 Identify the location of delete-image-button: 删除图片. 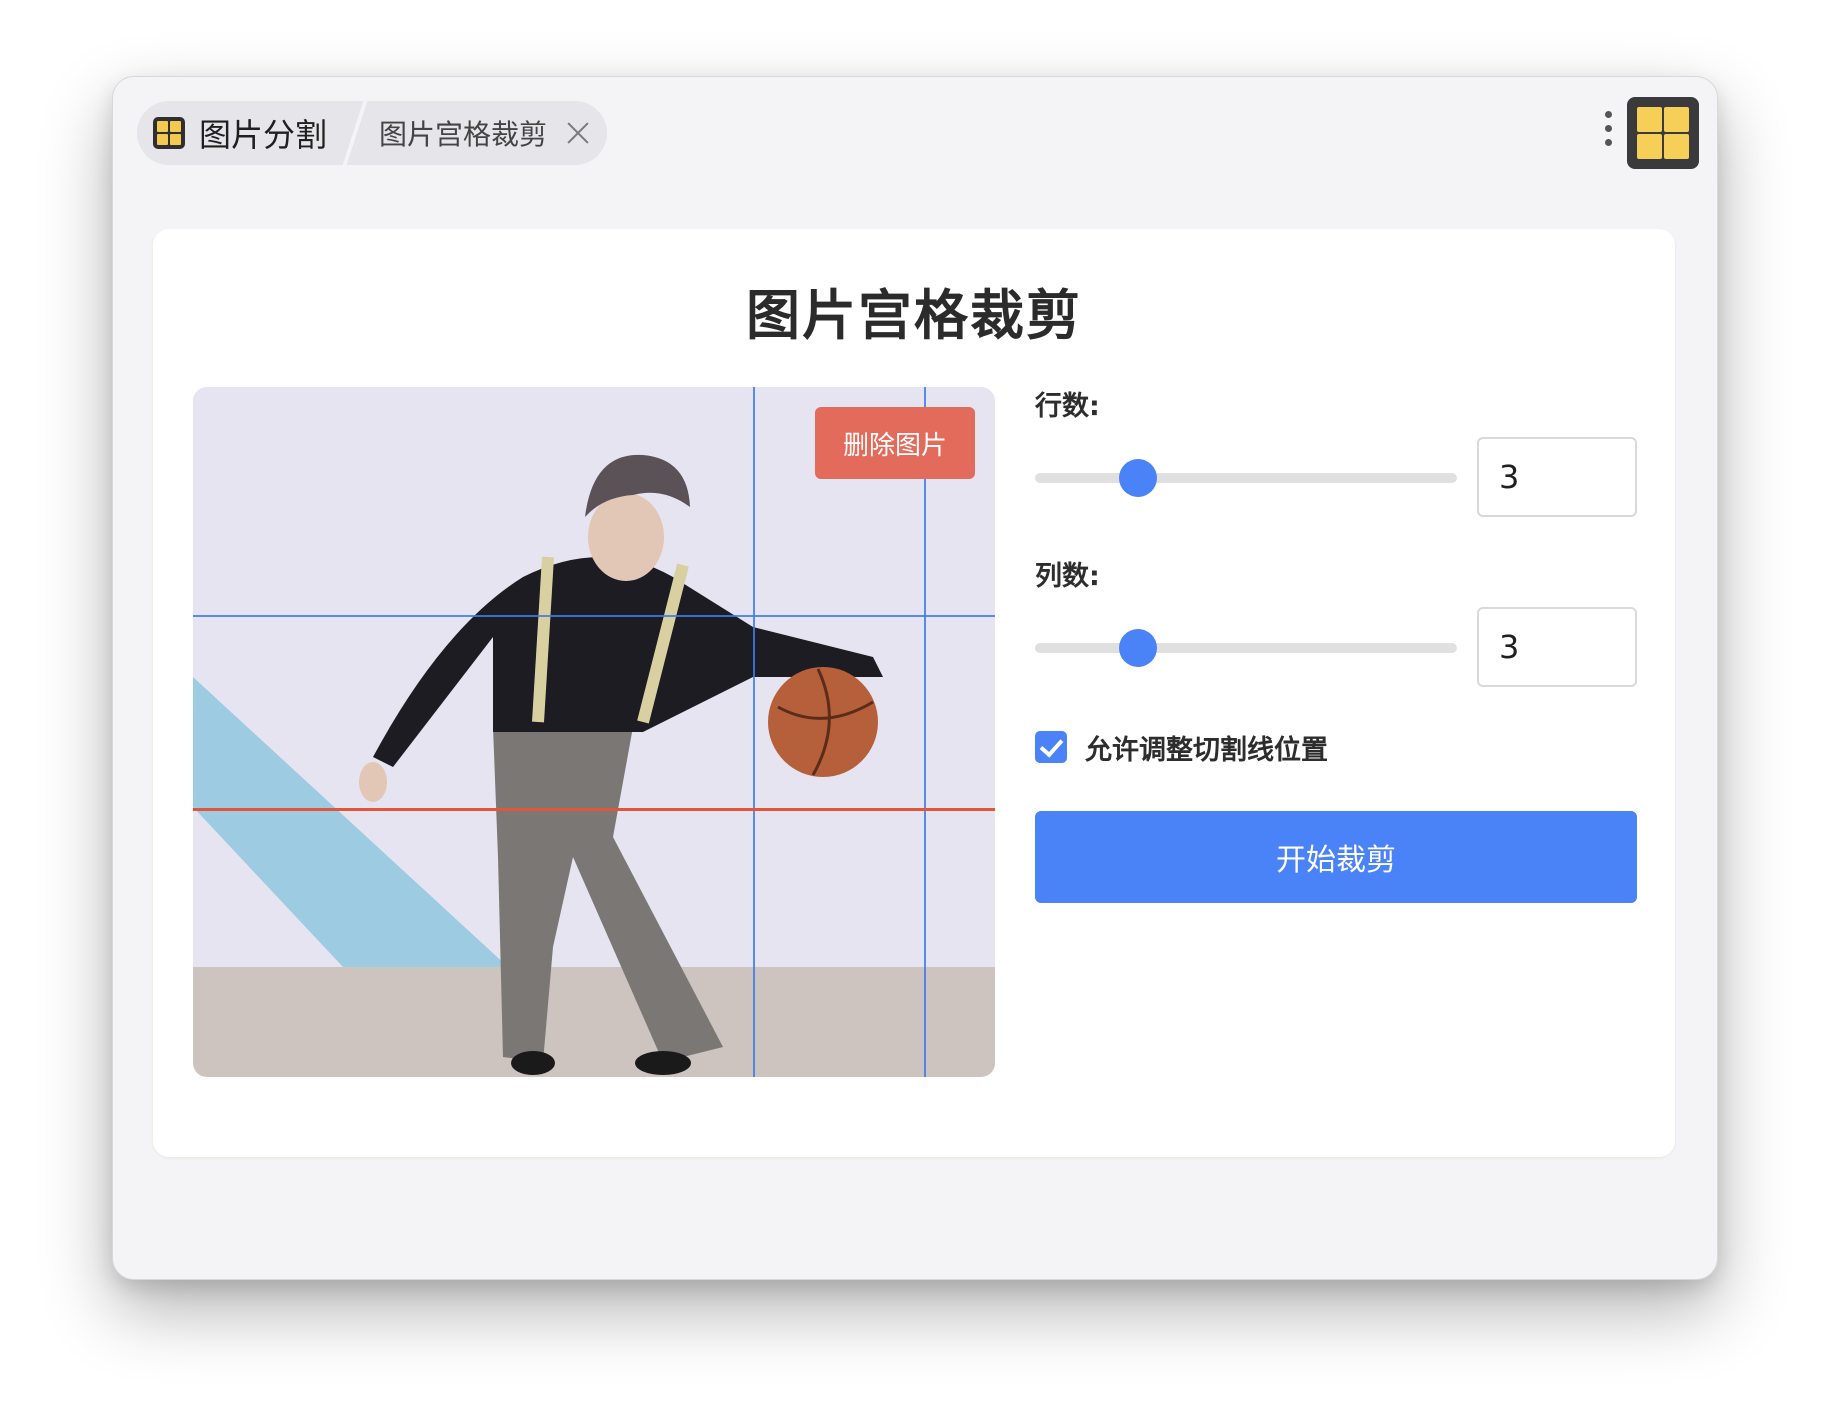
(895, 443).